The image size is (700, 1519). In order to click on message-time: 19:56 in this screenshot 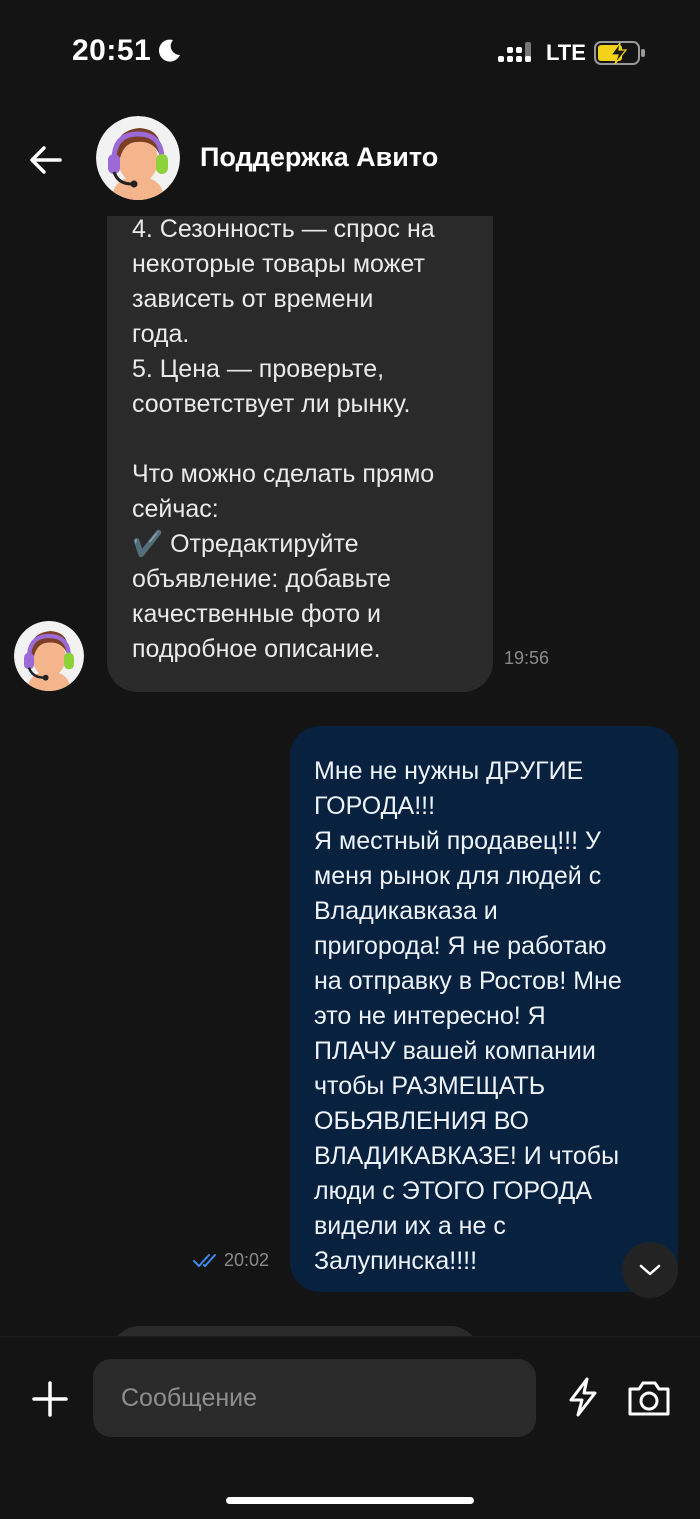, I will do `click(527, 658)`.